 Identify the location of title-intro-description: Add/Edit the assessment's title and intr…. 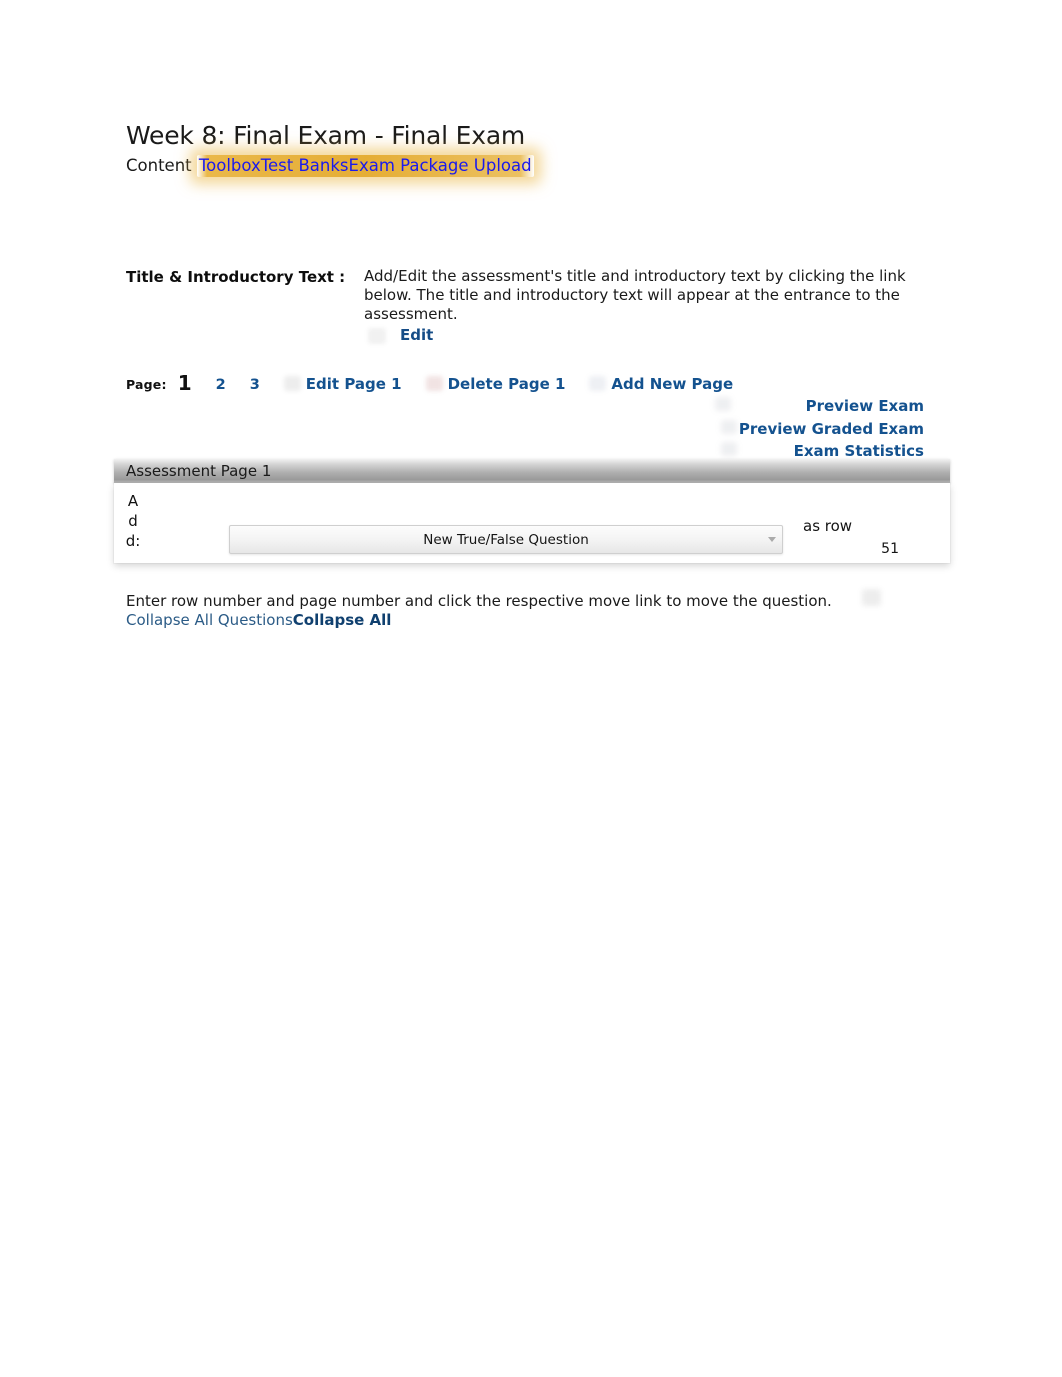
(635, 295).